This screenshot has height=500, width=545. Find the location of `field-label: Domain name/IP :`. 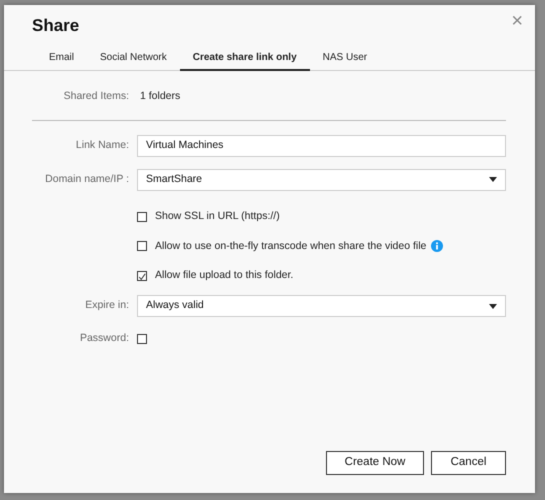

field-label: Domain name/IP : is located at coordinates (87, 179).